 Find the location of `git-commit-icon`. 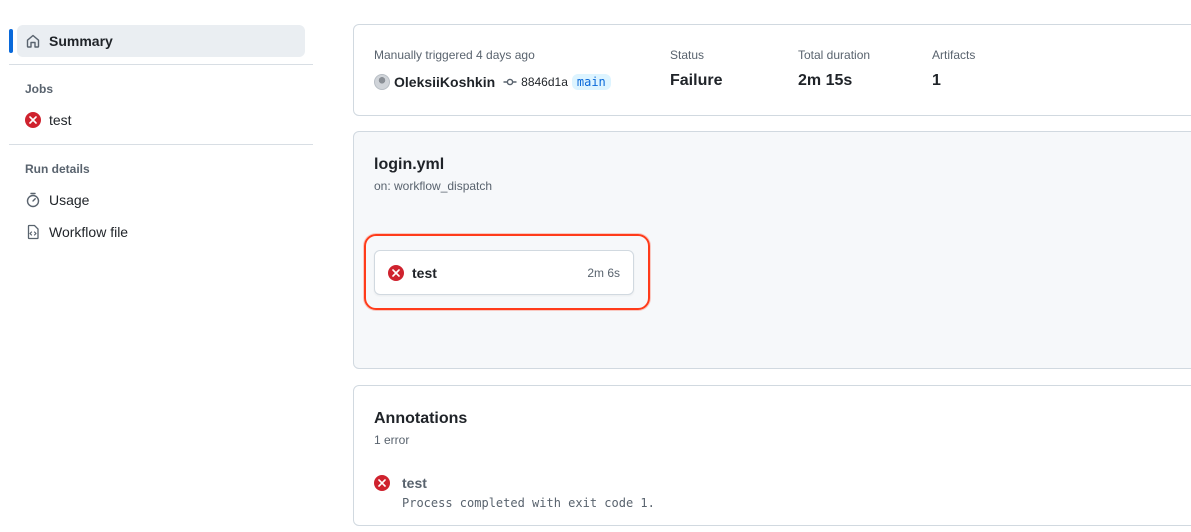

git-commit-icon is located at coordinates (510, 82).